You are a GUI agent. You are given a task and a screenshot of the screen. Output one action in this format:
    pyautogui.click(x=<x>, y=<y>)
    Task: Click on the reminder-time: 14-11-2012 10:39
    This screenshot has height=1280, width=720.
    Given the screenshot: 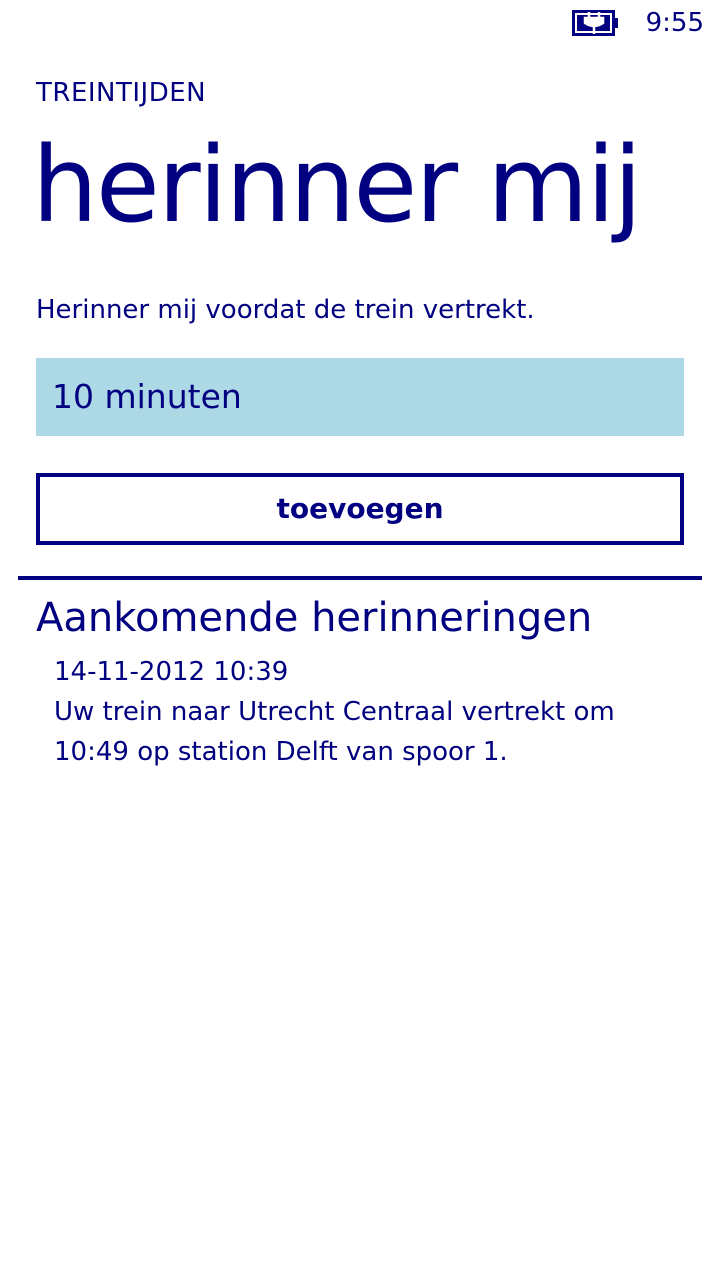 What is the action you would take?
    pyautogui.click(x=171, y=672)
    